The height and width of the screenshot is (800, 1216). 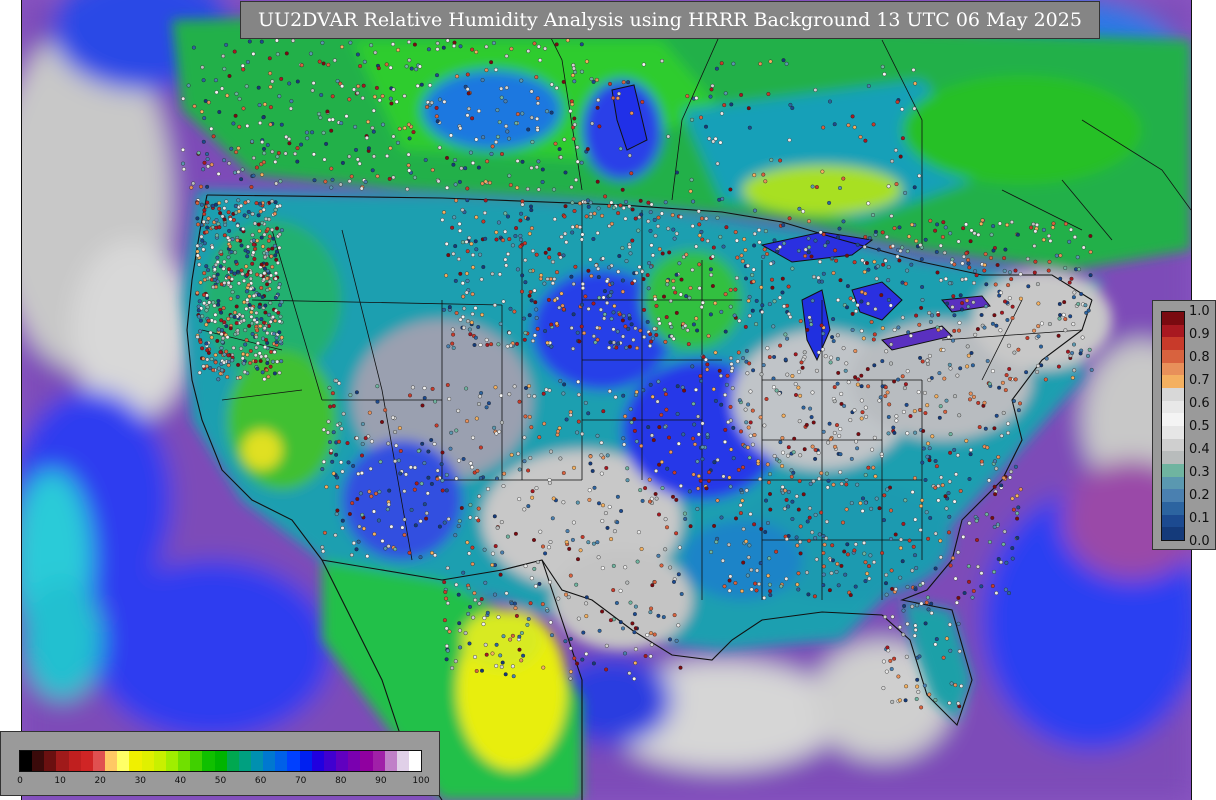 What do you see at coordinates (1199, 495) in the screenshot?
I see `observation-colorbar-tick-label: 0.2` at bounding box center [1199, 495].